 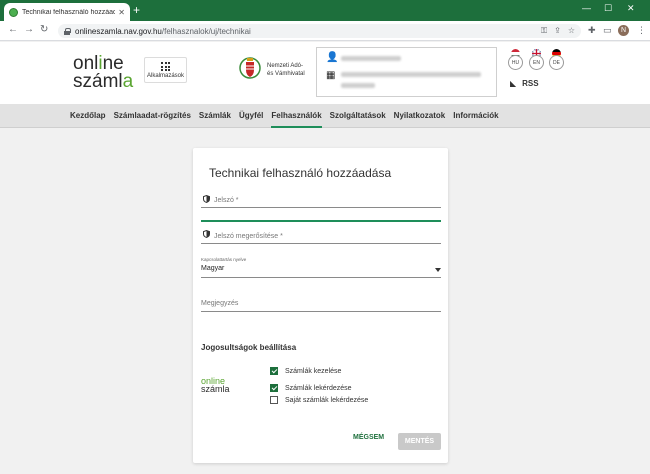 I want to click on bookmark-star-icon: ☆, so click(x=571, y=31).